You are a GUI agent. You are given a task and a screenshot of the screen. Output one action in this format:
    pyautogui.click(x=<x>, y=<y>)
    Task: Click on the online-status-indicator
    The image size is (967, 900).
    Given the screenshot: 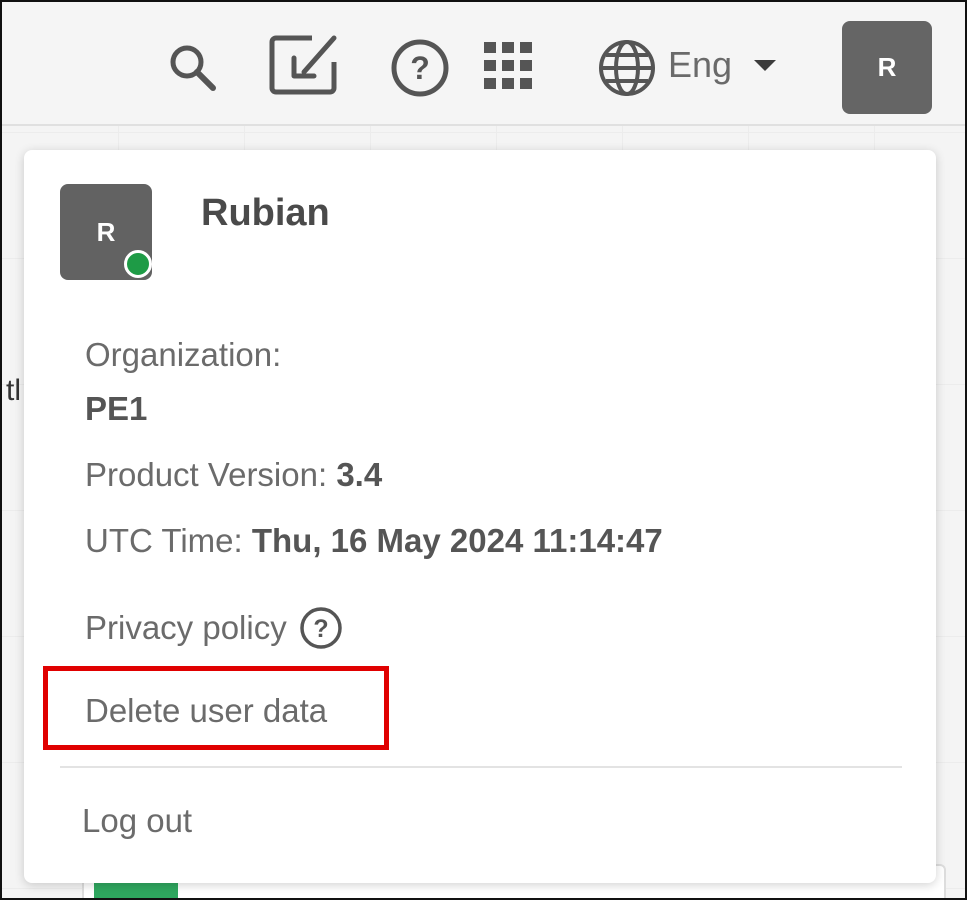 What is the action you would take?
    pyautogui.click(x=138, y=264)
    